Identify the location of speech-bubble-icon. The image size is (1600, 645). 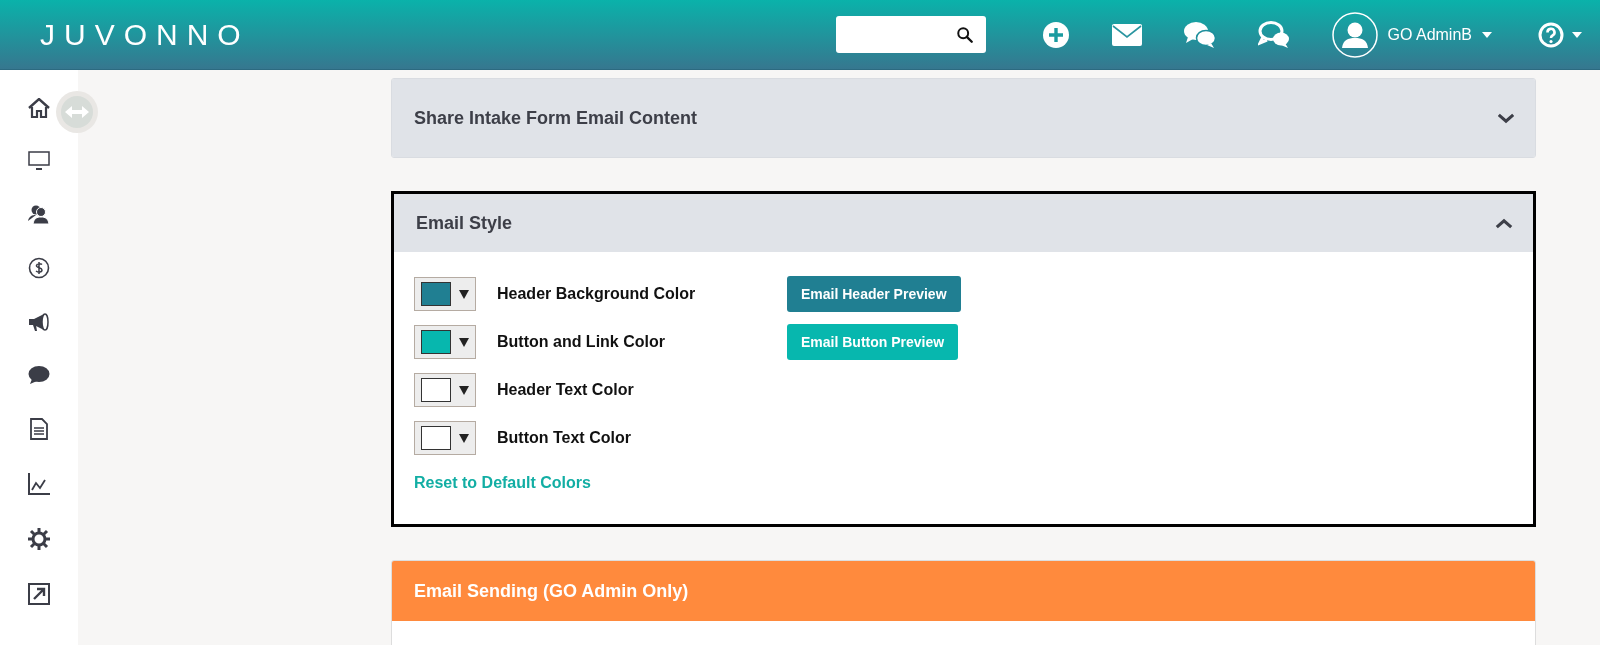
(39, 375).